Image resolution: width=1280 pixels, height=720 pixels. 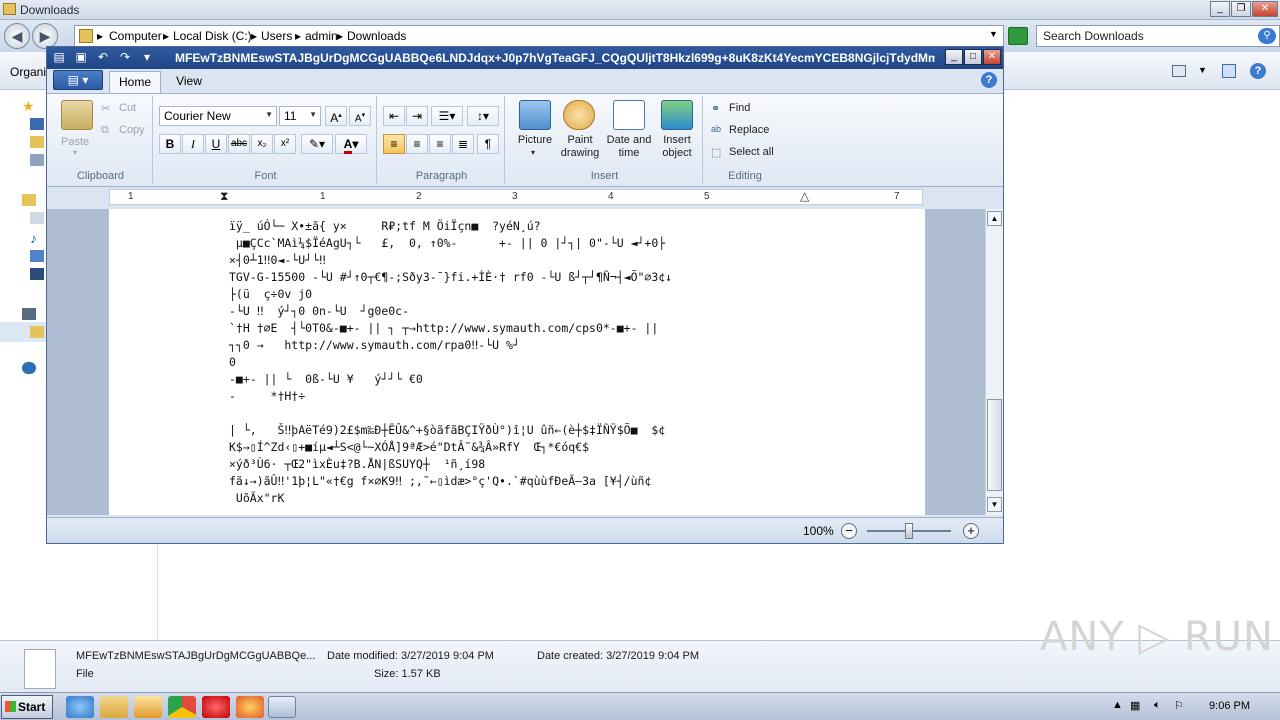 I want to click on tab-home: Home, so click(x=135, y=82).